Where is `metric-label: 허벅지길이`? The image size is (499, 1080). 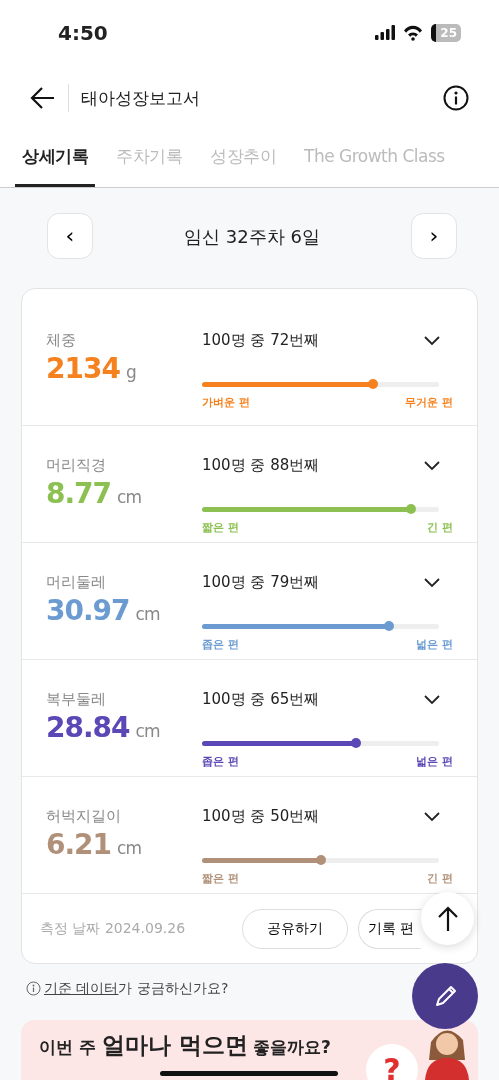
metric-label: 허벅지길이 is located at coordinates (84, 816).